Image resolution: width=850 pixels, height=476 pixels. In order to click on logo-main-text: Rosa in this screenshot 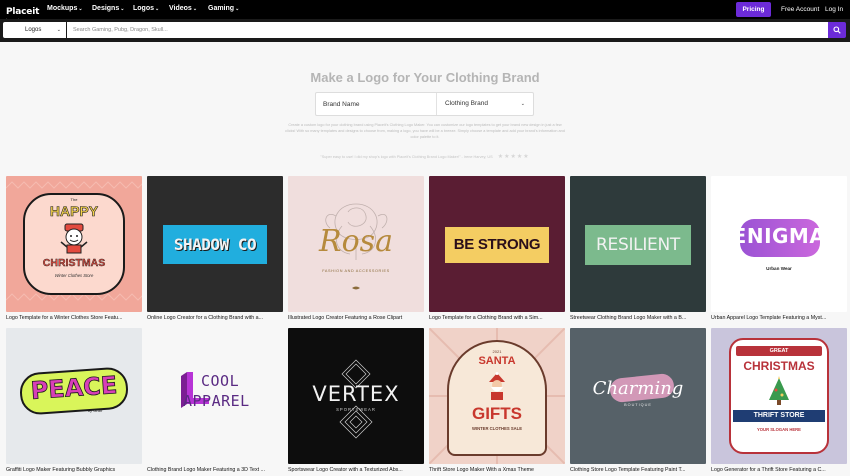, I will do `click(356, 241)`.